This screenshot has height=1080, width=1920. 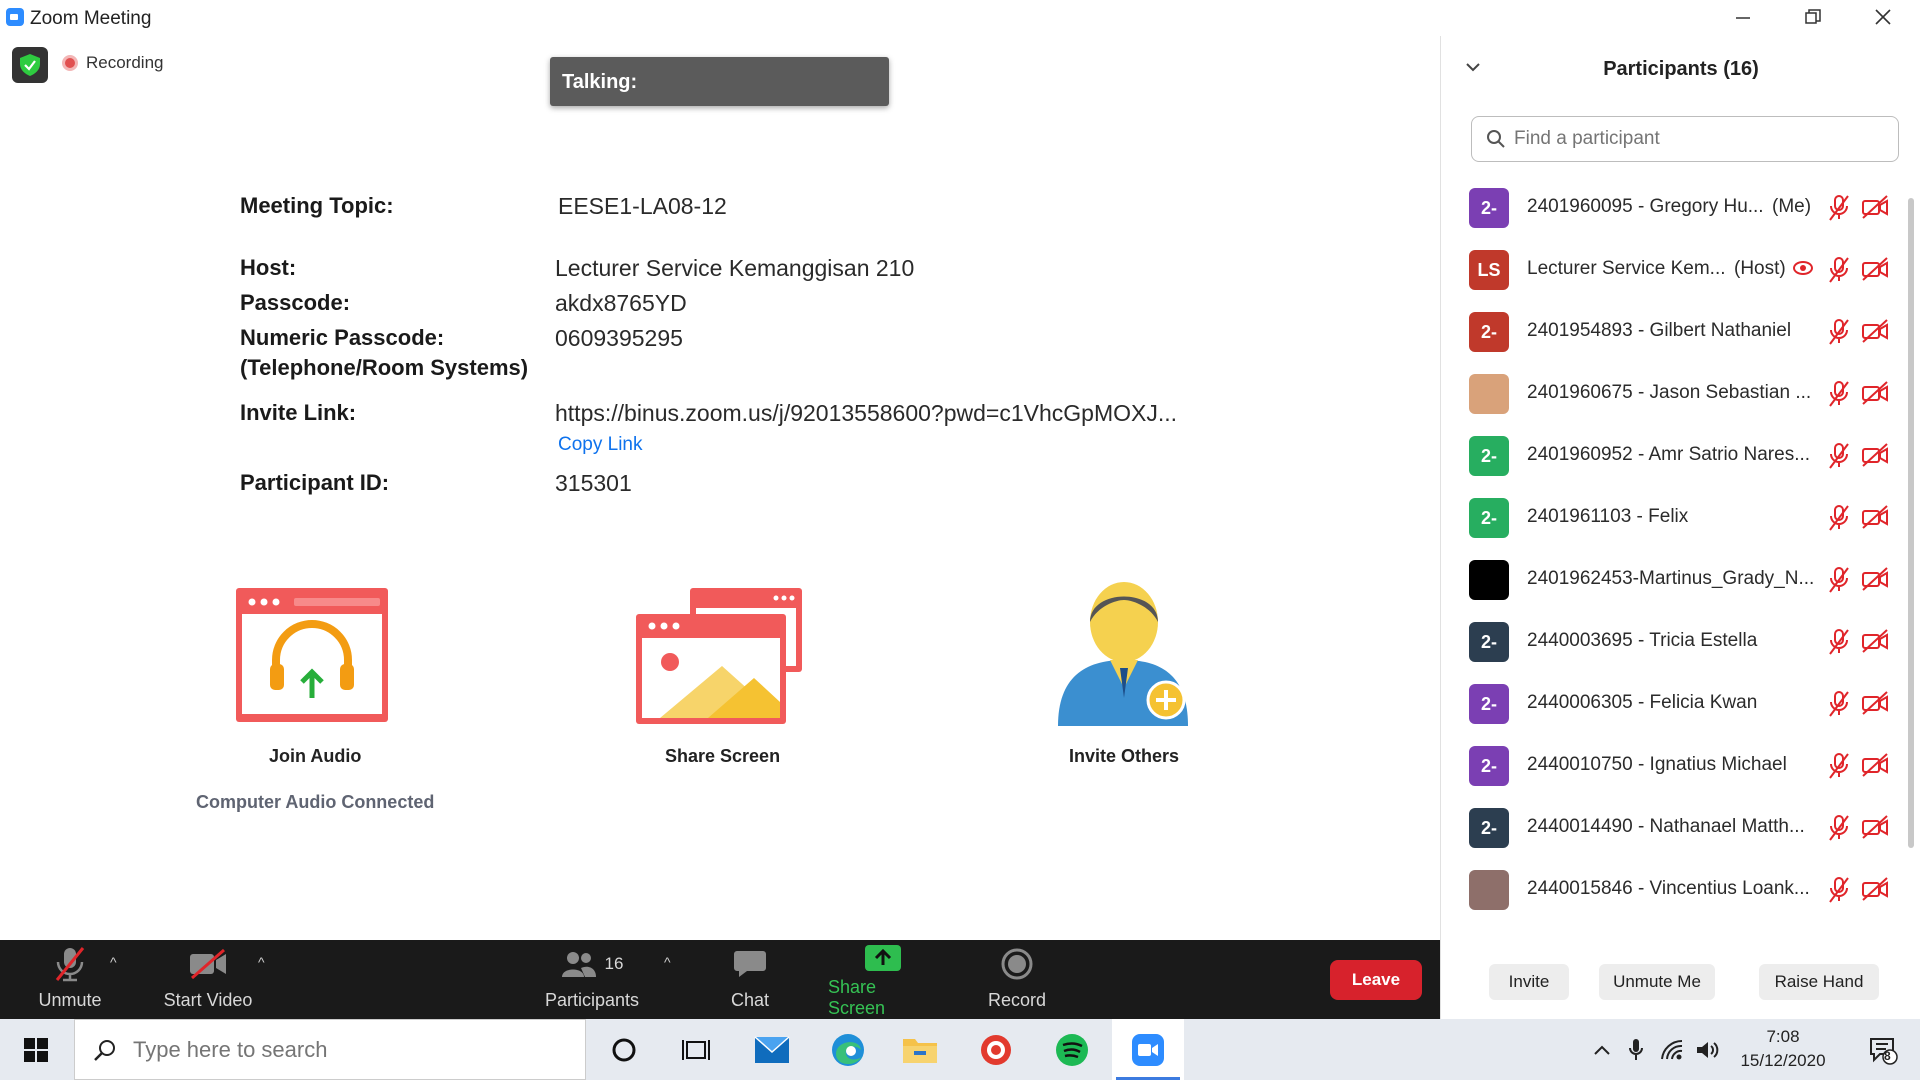 I want to click on taskbar-search-input, so click(x=343, y=1049).